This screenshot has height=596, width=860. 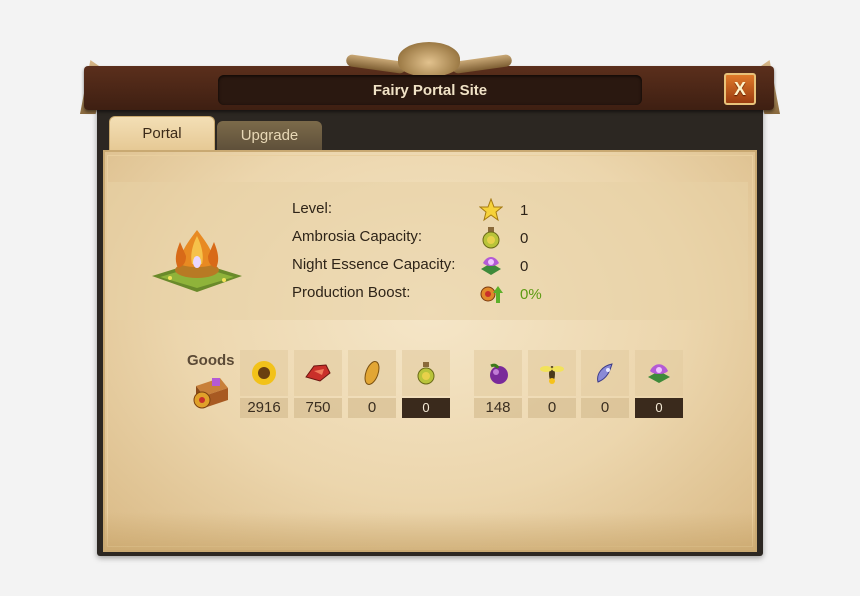 I want to click on good-sunflower: 2916, so click(x=264, y=384).